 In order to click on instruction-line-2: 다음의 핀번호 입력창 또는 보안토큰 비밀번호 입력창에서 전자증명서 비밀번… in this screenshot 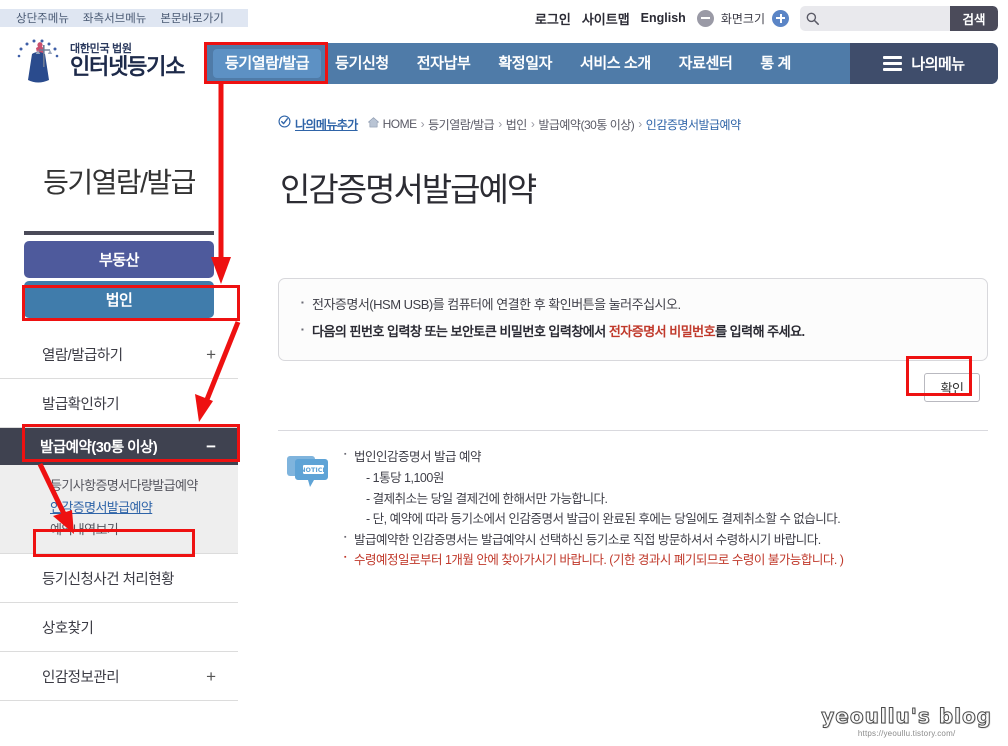, I will do `click(633, 332)`.